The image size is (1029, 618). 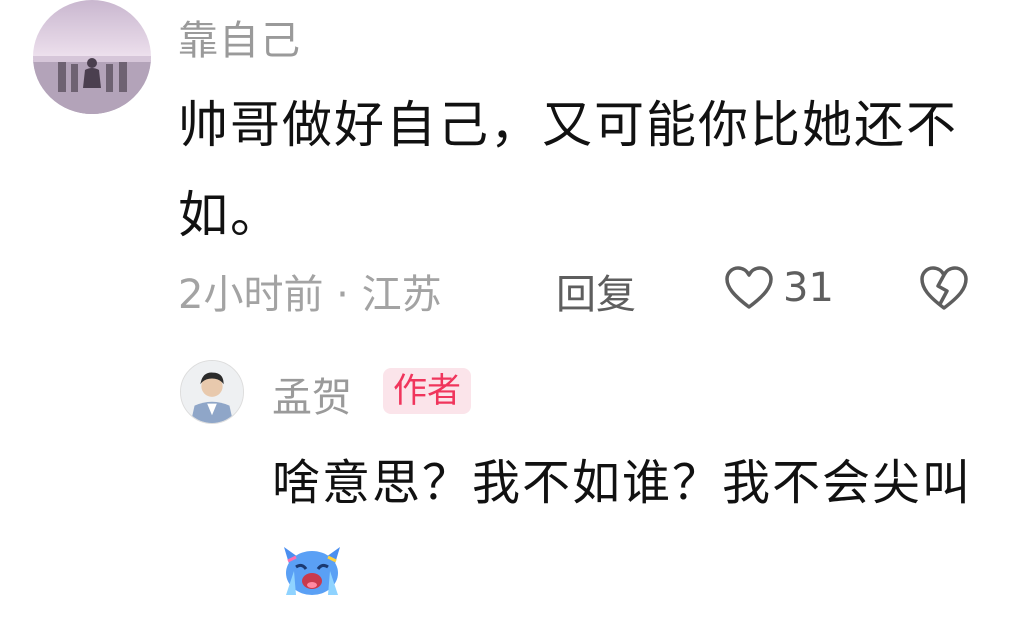 I want to click on author-avatar, so click(x=212, y=392).